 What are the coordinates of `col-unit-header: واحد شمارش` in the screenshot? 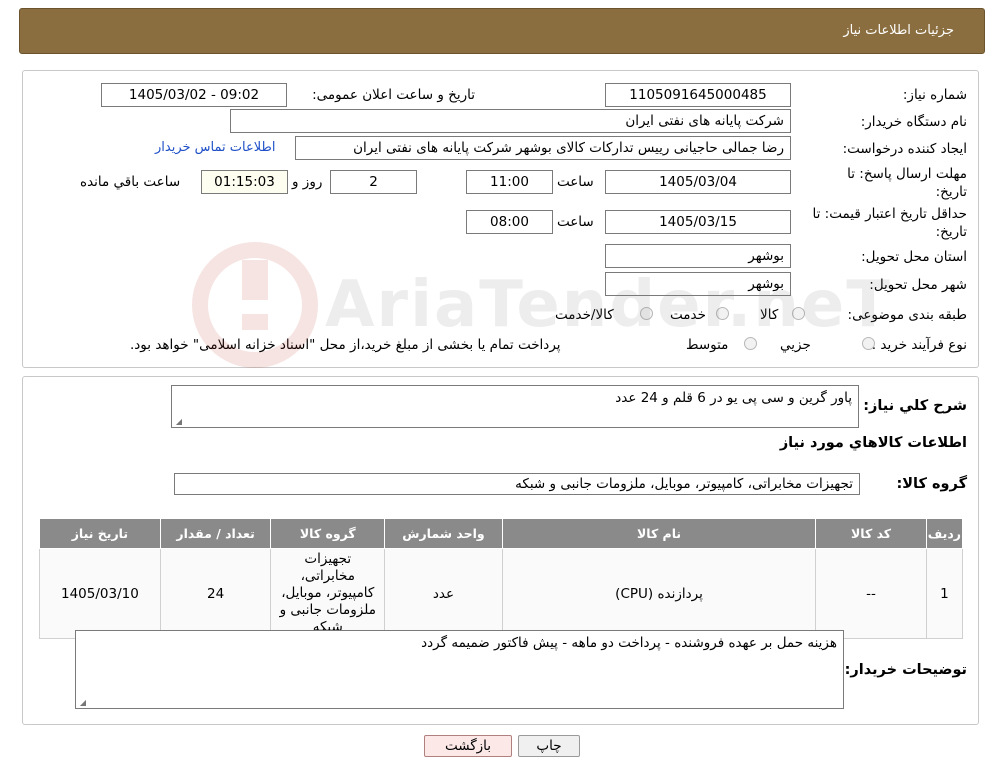 It's located at (443, 533).